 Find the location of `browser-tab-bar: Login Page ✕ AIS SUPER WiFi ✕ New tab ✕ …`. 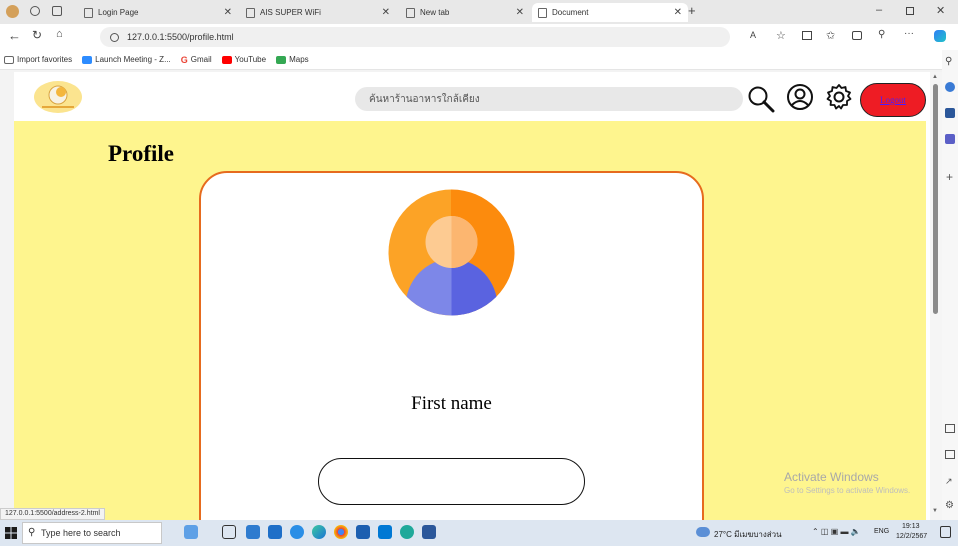

browser-tab-bar: Login Page ✕ AIS SUPER WiFi ✕ New tab ✕ … is located at coordinates (479, 12).